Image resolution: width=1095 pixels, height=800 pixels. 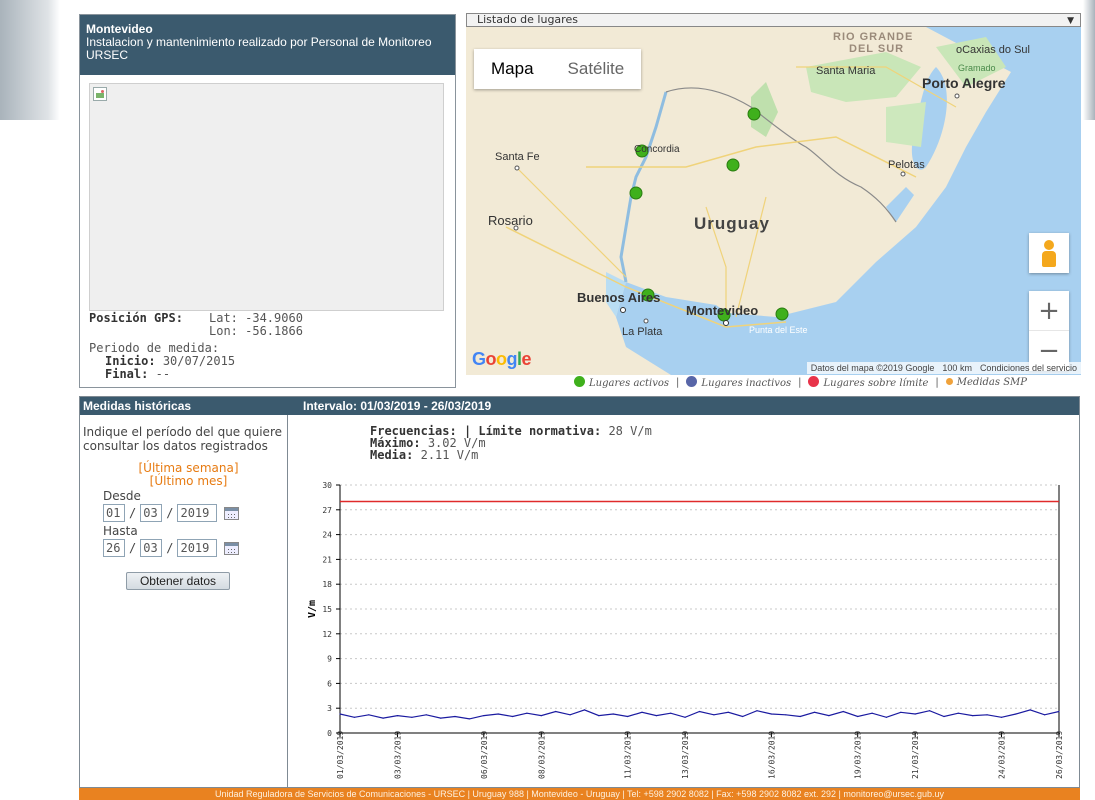 I want to click on history-title: Medidas históricas, so click(x=137, y=406).